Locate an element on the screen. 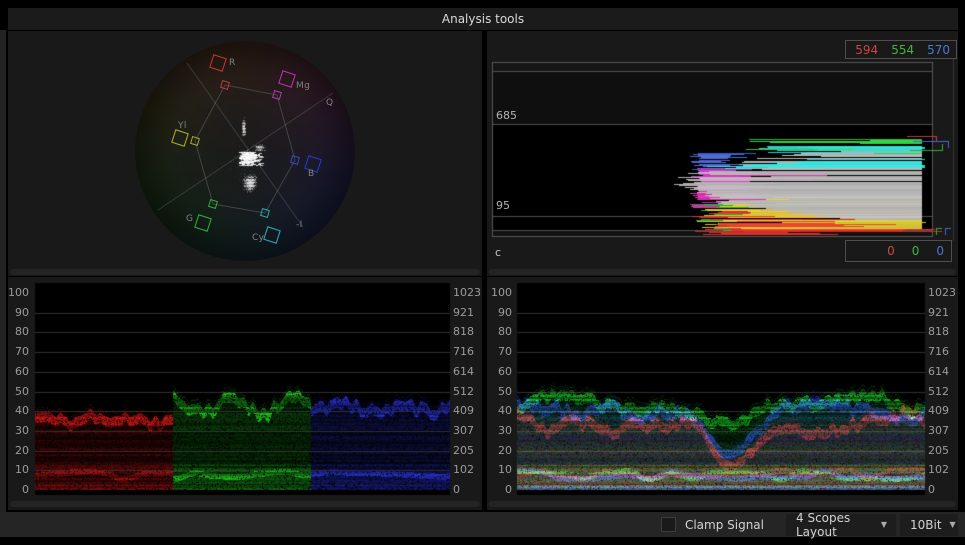 The image size is (965, 545). histogram-min-green: 0 is located at coordinates (915, 251).